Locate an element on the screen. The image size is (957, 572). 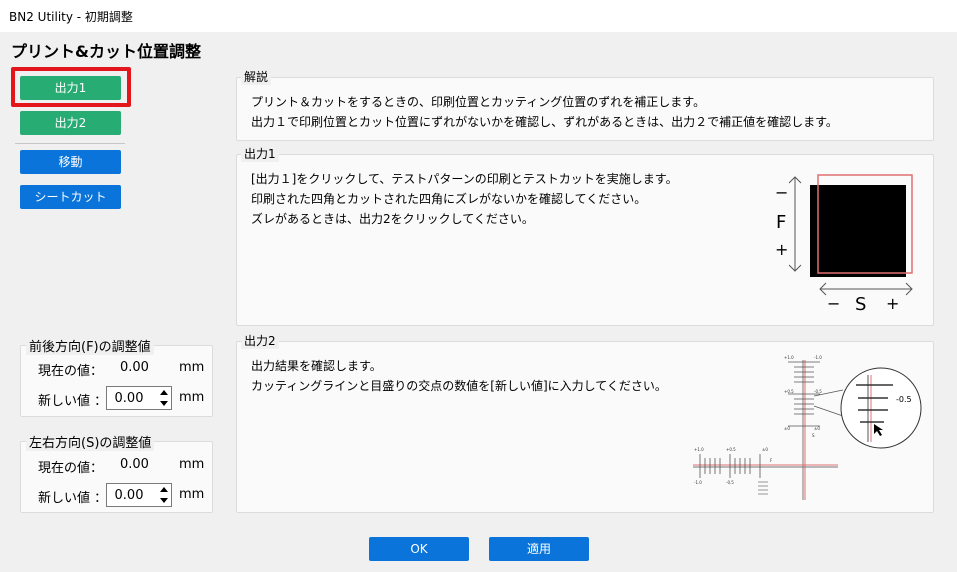
adjust-f-title: 前後方向(F)の調整値 is located at coordinates (90, 345).